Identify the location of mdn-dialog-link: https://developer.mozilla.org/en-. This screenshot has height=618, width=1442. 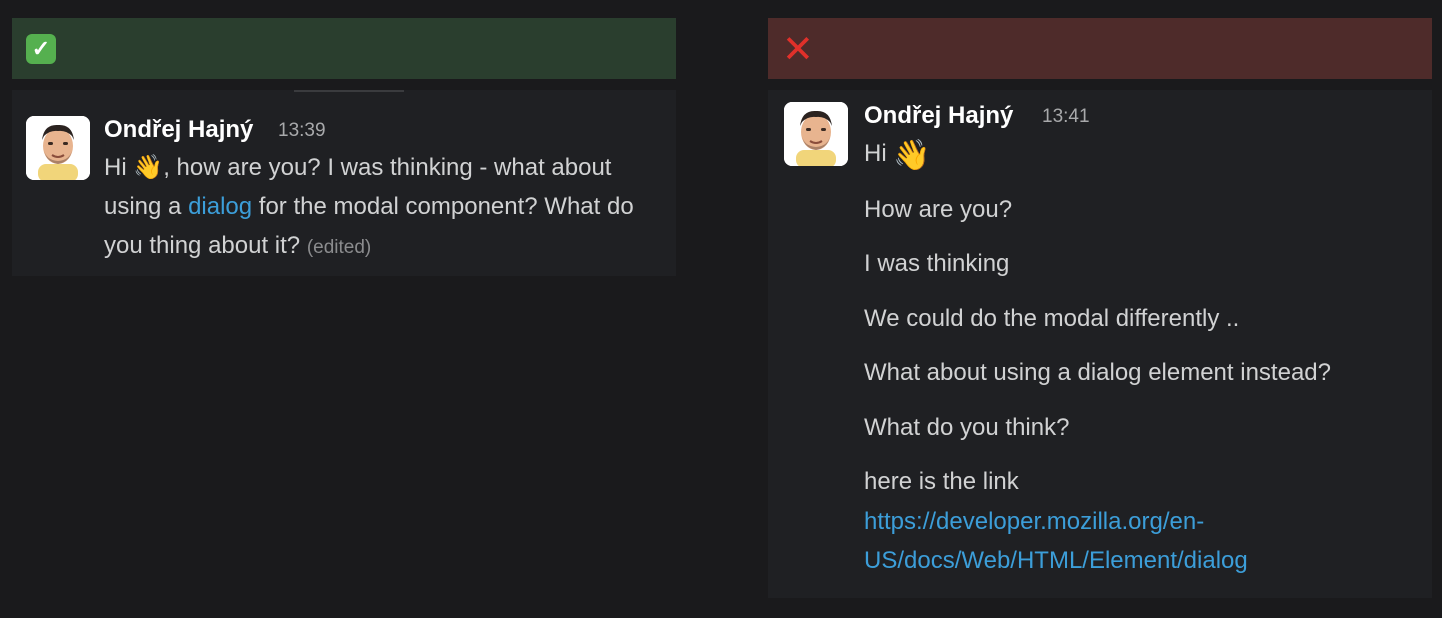
(1034, 522).